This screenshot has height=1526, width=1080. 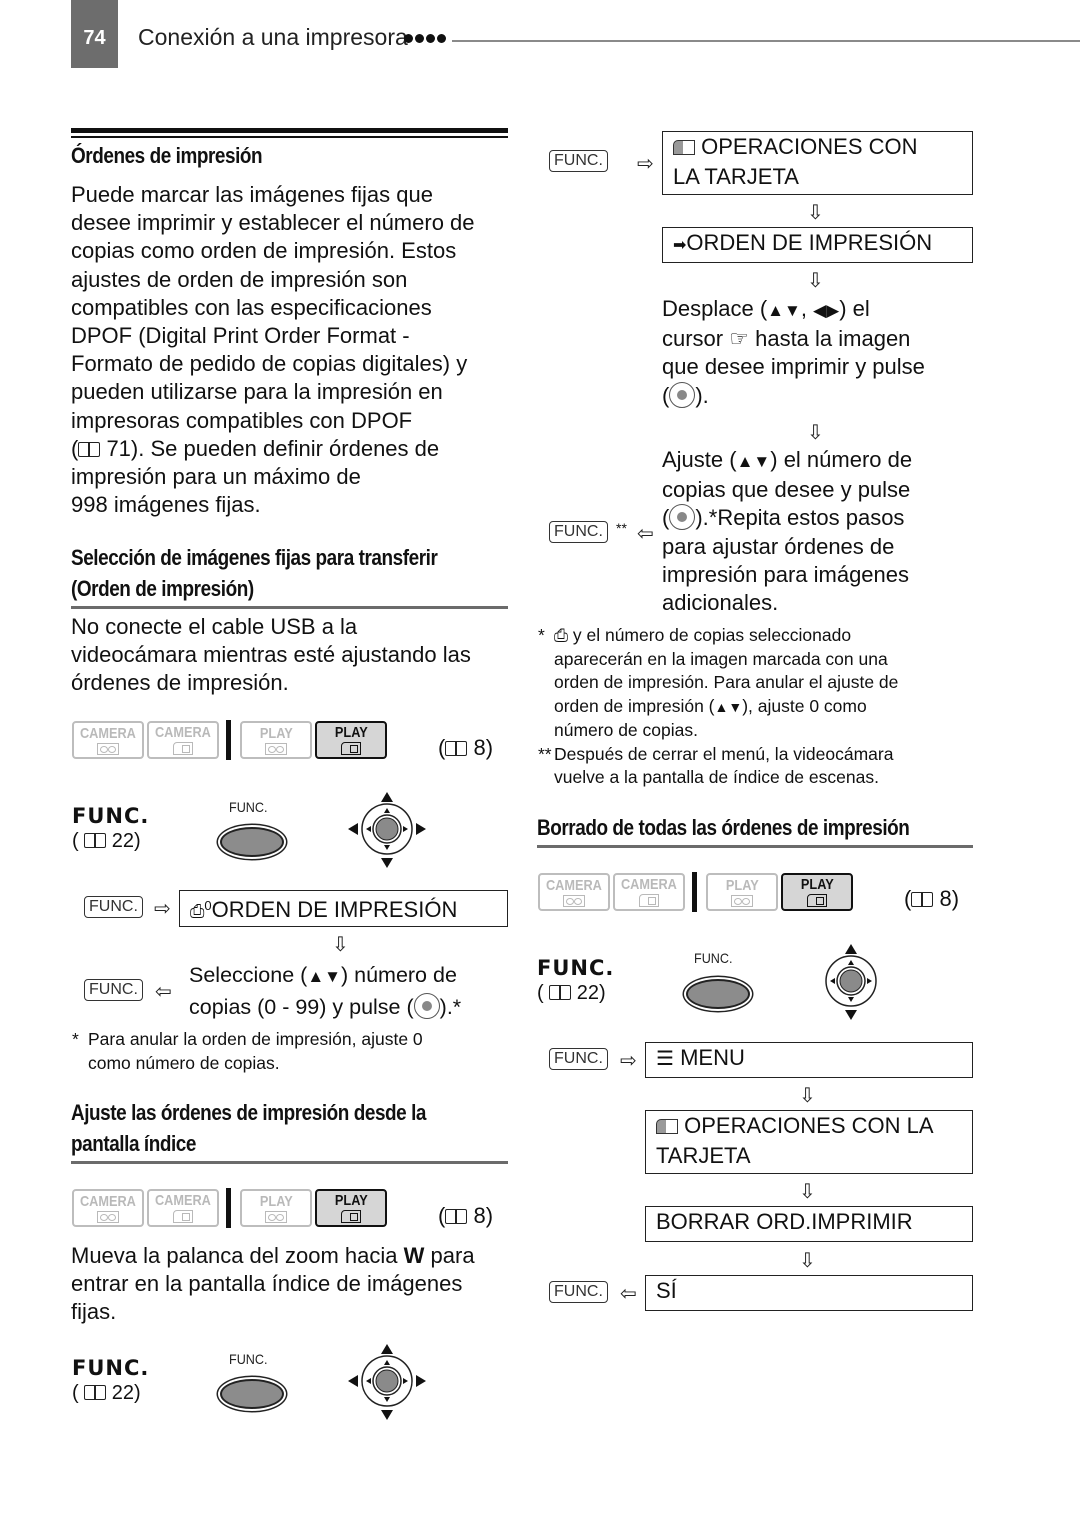 What do you see at coordinates (242, 420) in the screenshot?
I see `text-line: impresoras compatibles con DPOF` at bounding box center [242, 420].